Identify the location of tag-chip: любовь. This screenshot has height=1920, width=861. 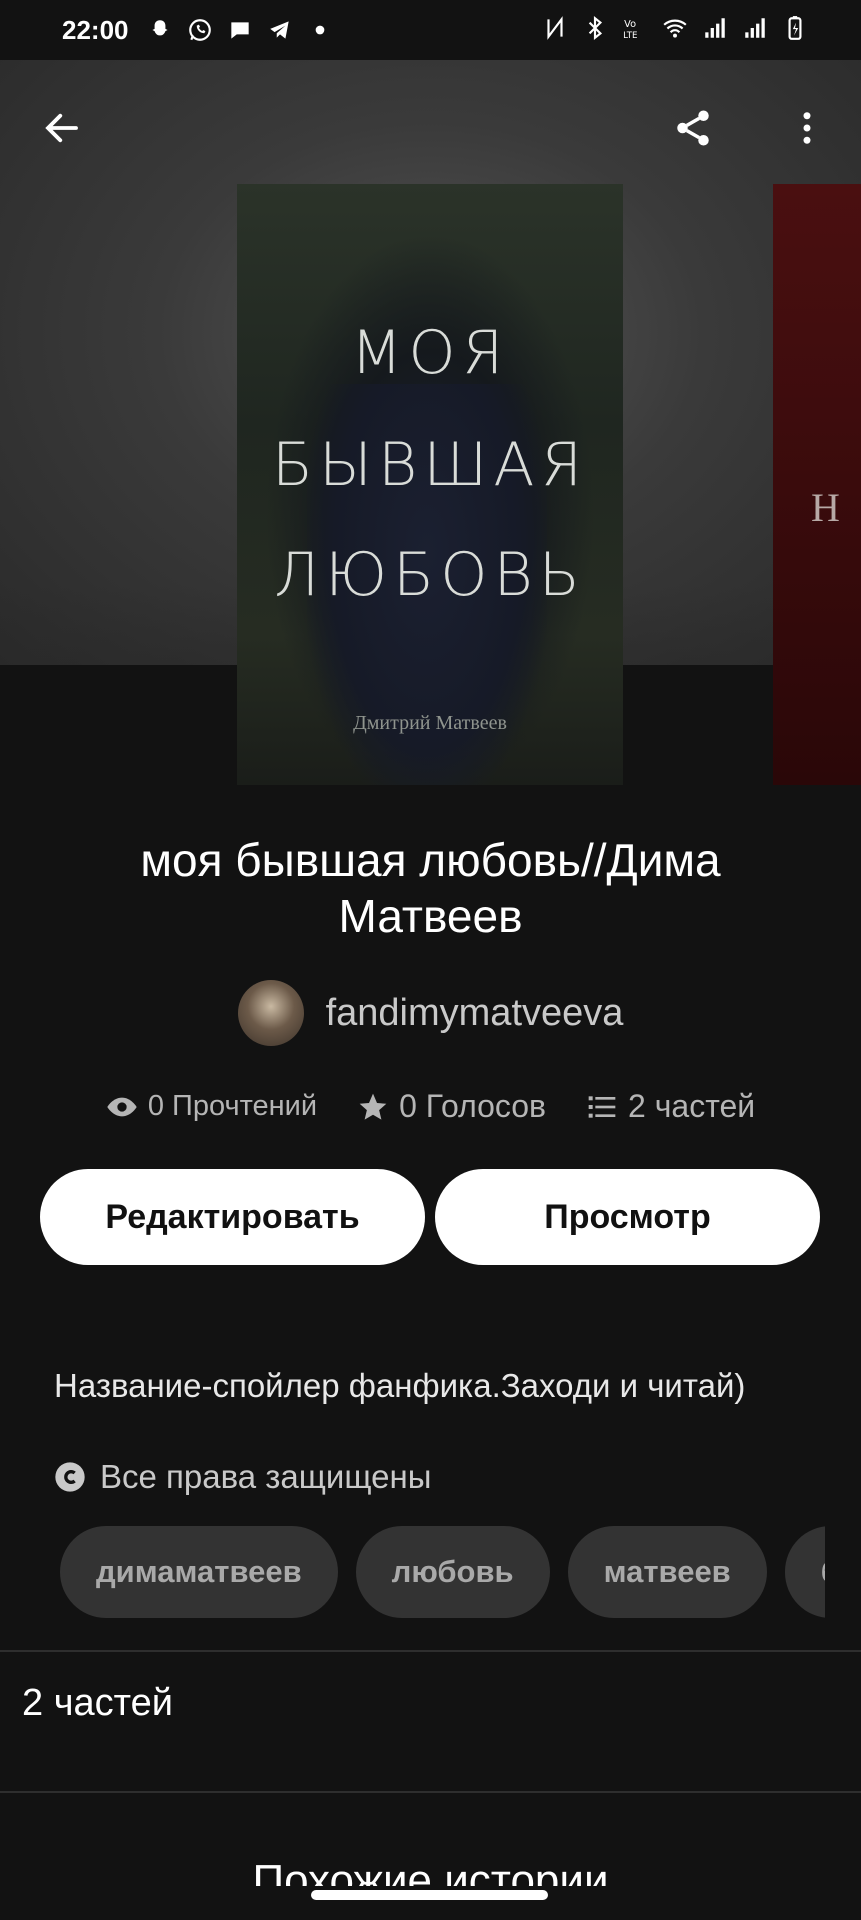
(452, 1572).